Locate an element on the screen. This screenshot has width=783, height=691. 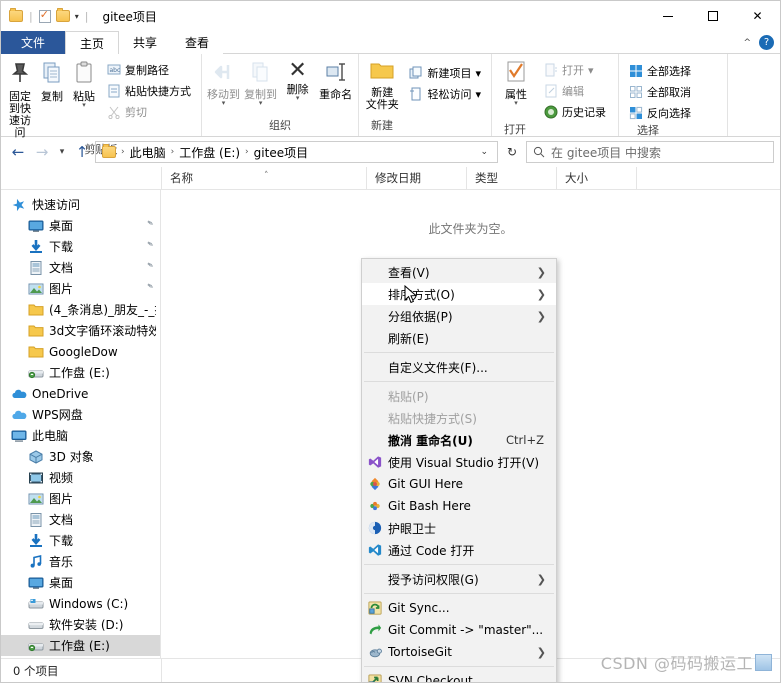
easy-access-button: 轻松访问 ▾ is located at coordinates (445, 94).